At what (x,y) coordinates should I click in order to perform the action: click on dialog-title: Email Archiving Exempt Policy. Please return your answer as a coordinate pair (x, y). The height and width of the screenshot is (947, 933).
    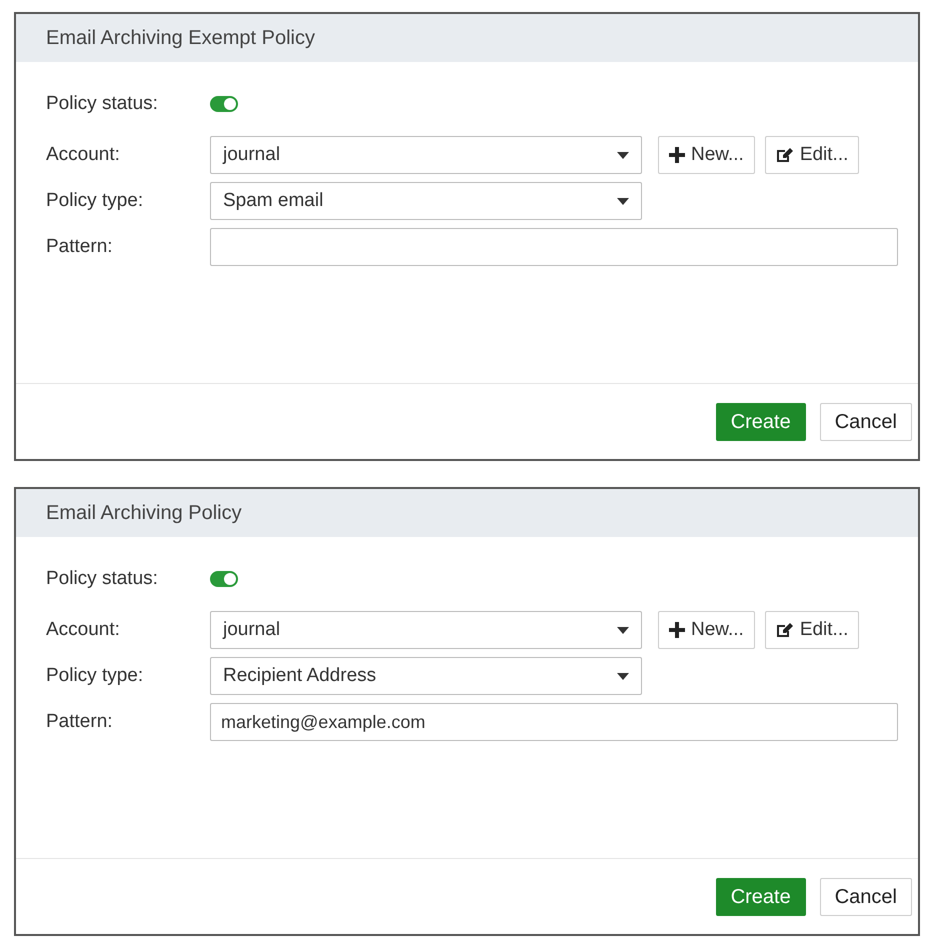
    Looking at the image, I should click on (467, 38).